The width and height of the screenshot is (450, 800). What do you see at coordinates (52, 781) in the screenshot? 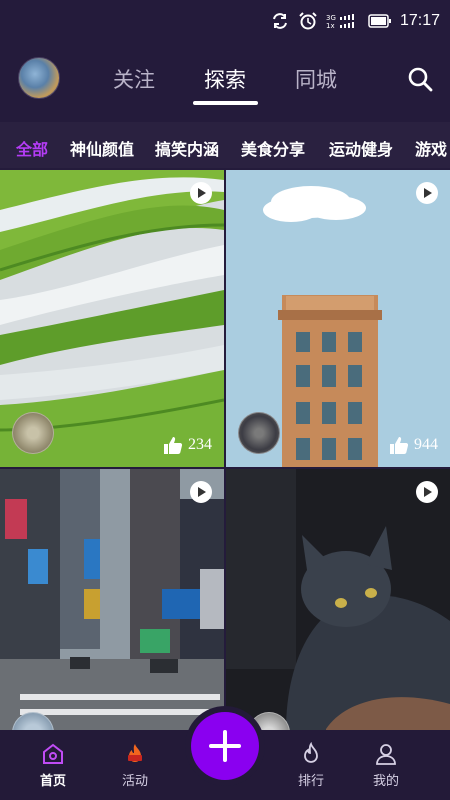
I see `nav-home-label: 首页` at bounding box center [52, 781].